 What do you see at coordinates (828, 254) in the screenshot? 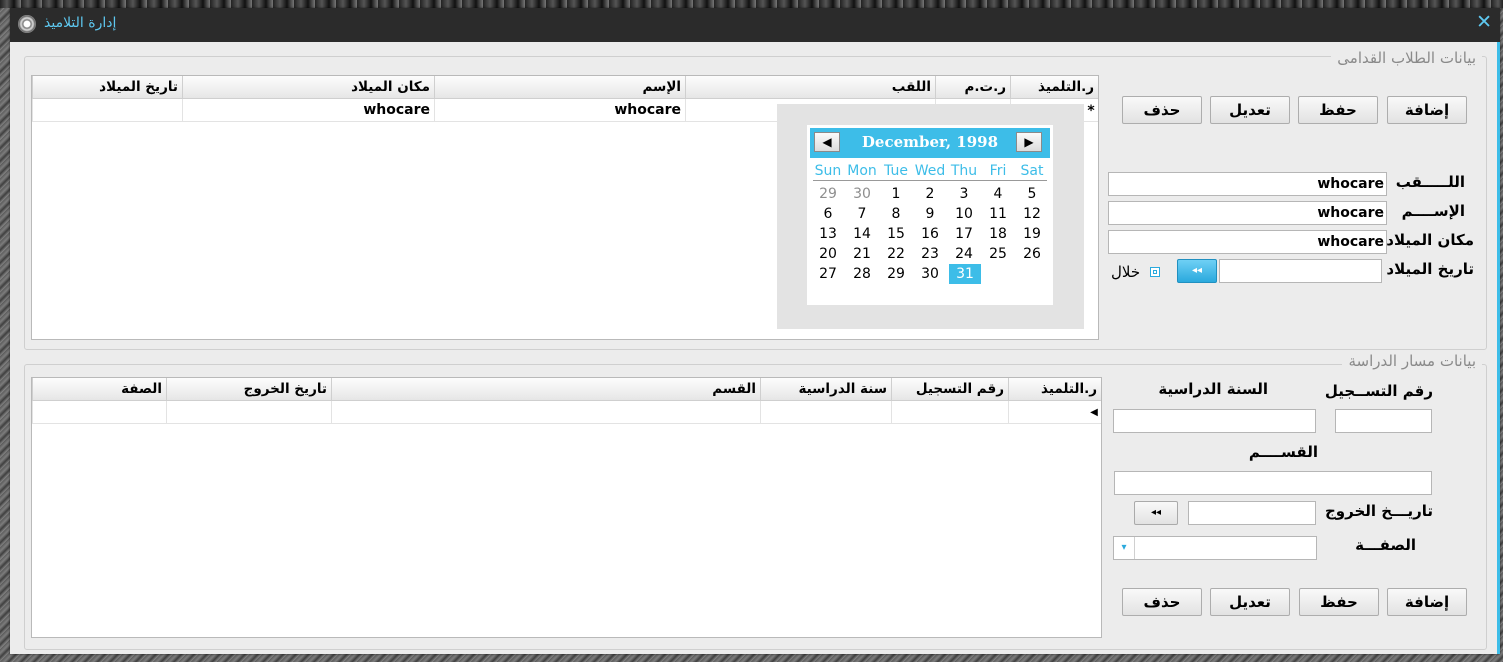
I see `calendar-day: 20` at bounding box center [828, 254].